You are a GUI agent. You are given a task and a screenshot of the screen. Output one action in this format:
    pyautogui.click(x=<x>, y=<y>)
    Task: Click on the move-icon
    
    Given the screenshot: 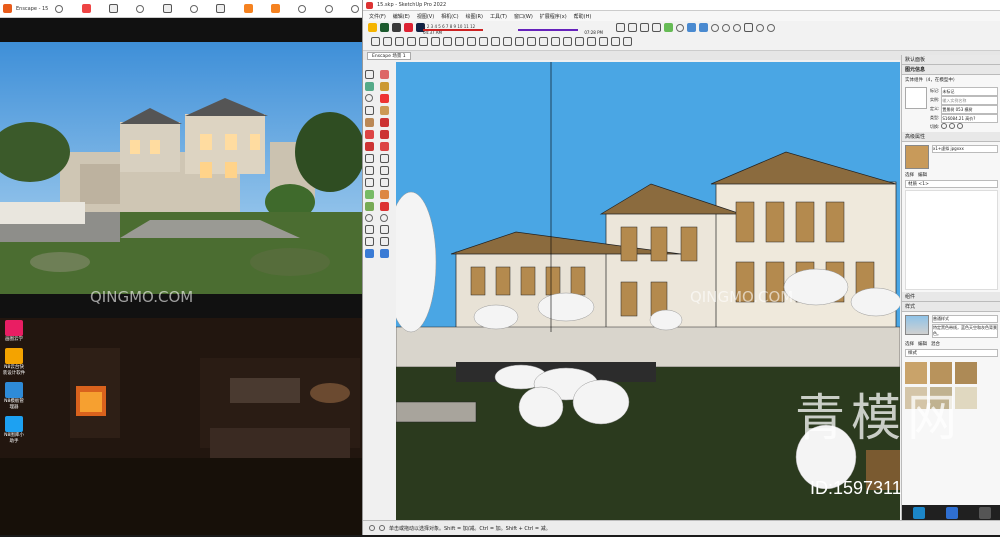 What is the action you would take?
    pyautogui.click(x=447, y=41)
    